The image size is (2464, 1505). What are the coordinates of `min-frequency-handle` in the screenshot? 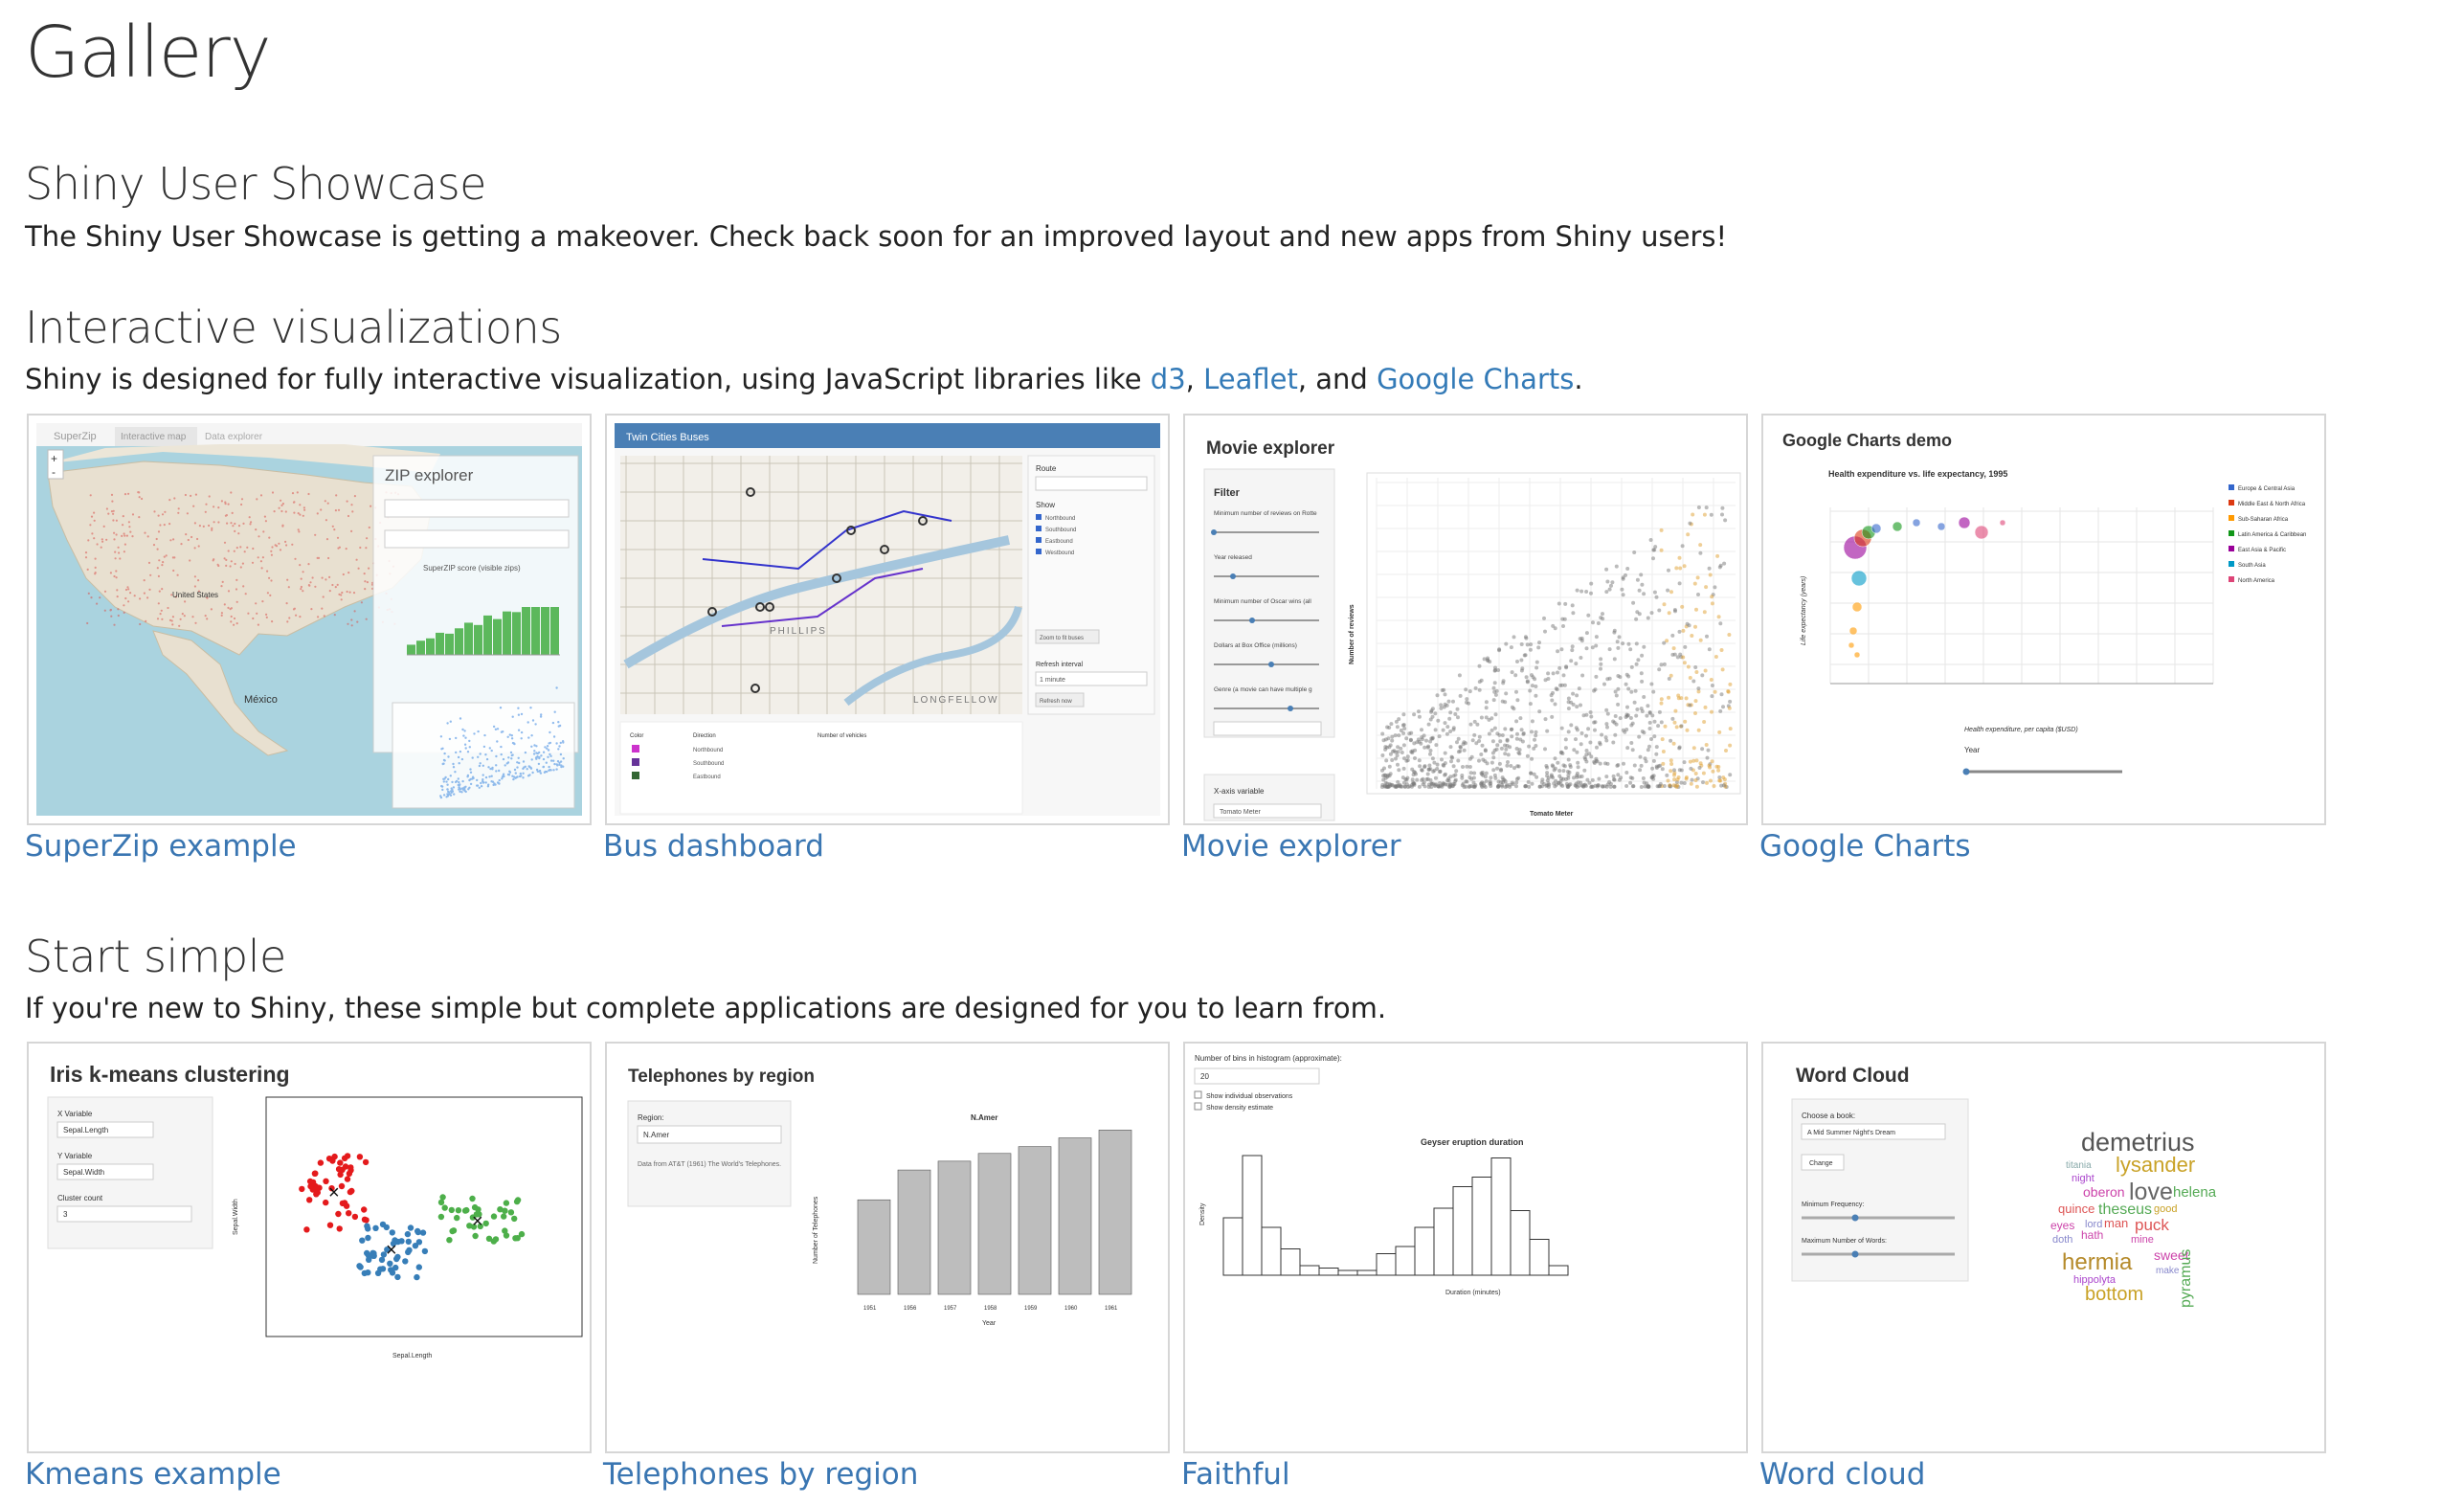 It's located at (1855, 1218).